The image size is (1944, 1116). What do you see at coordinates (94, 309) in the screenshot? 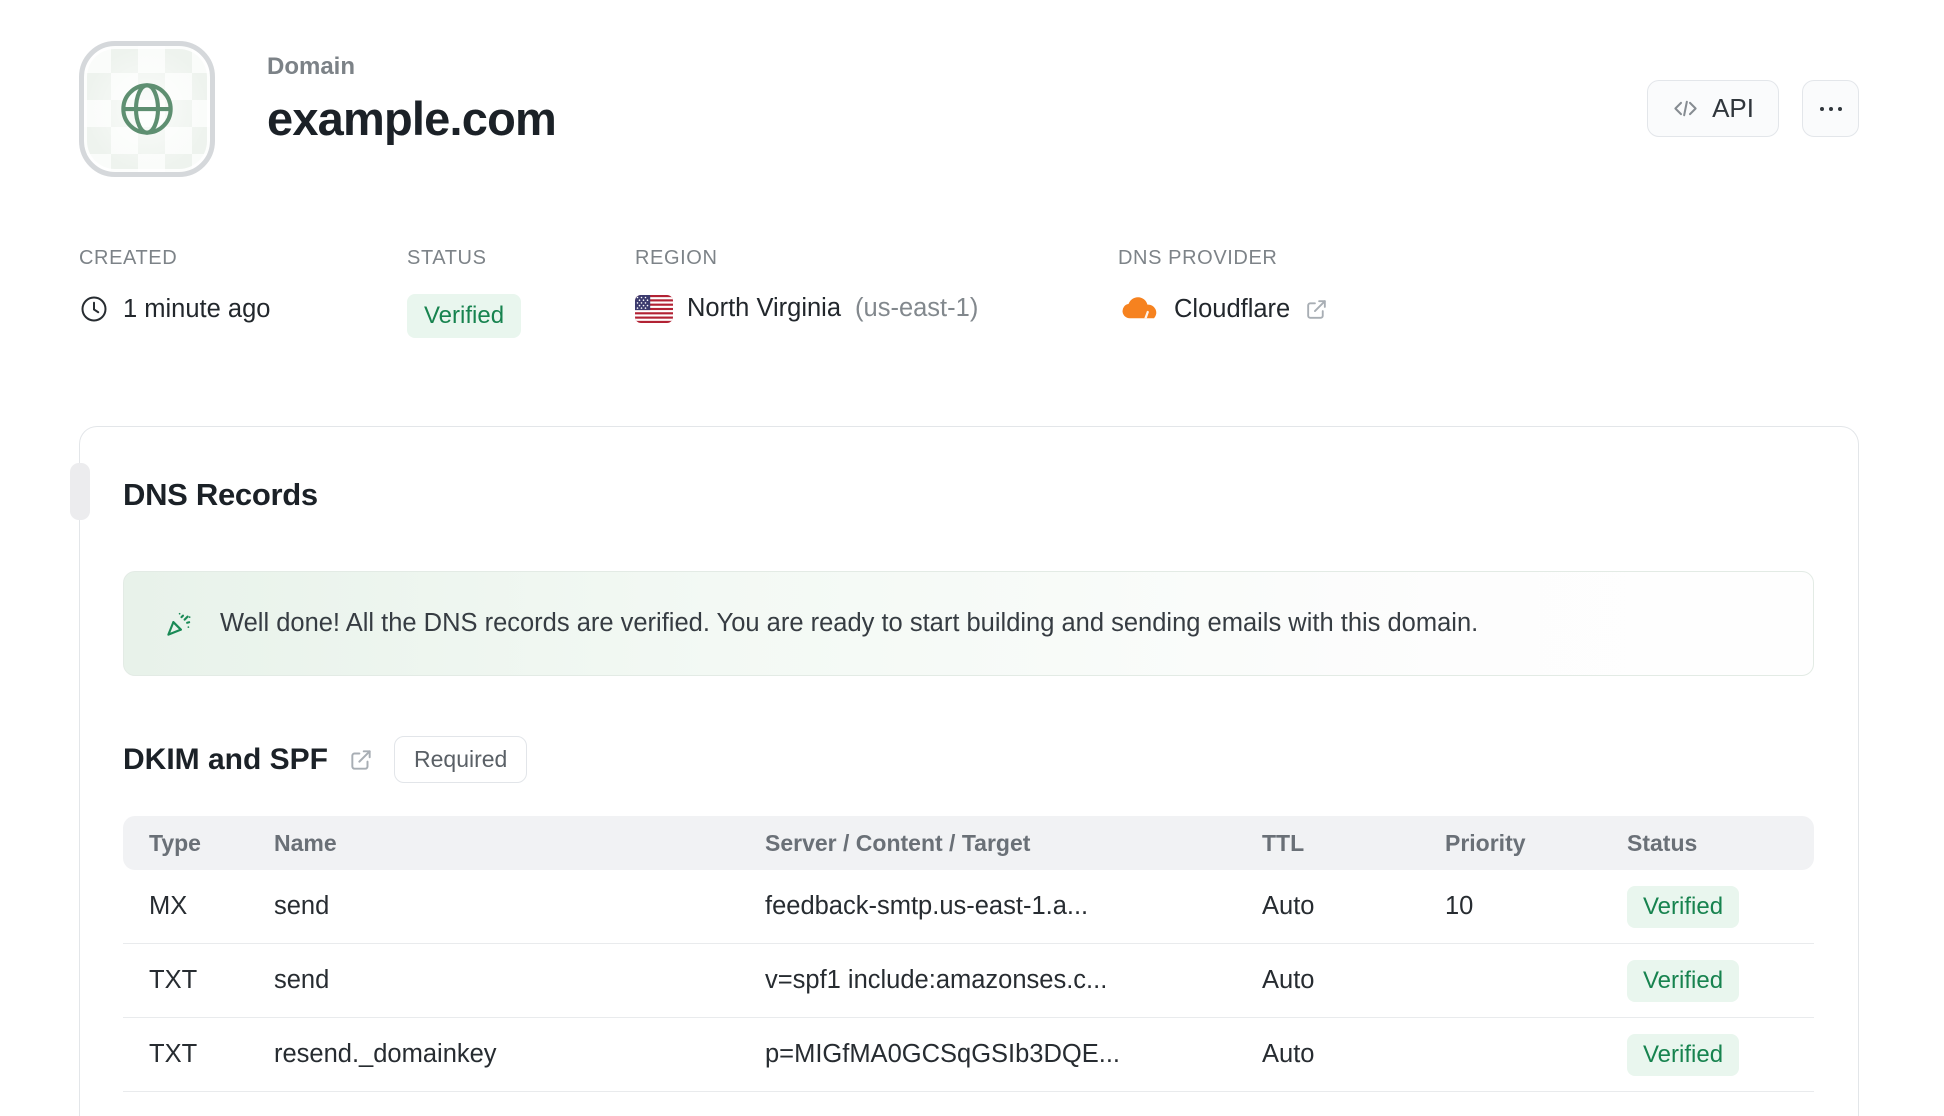
I see `clock-icon` at bounding box center [94, 309].